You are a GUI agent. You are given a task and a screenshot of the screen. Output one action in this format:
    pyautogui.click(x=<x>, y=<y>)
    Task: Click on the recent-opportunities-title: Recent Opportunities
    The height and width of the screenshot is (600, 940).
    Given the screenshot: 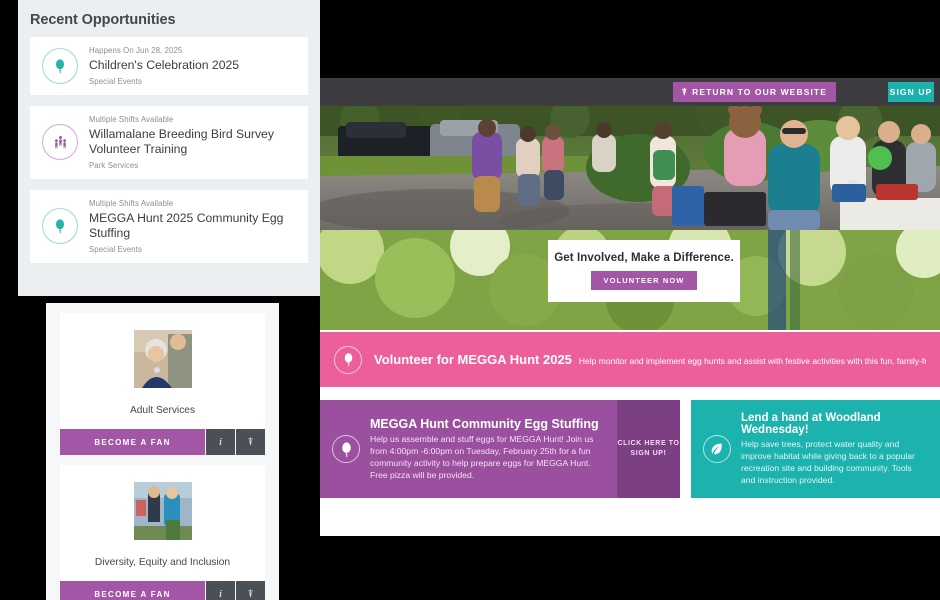 What is the action you would take?
    pyautogui.click(x=103, y=20)
    